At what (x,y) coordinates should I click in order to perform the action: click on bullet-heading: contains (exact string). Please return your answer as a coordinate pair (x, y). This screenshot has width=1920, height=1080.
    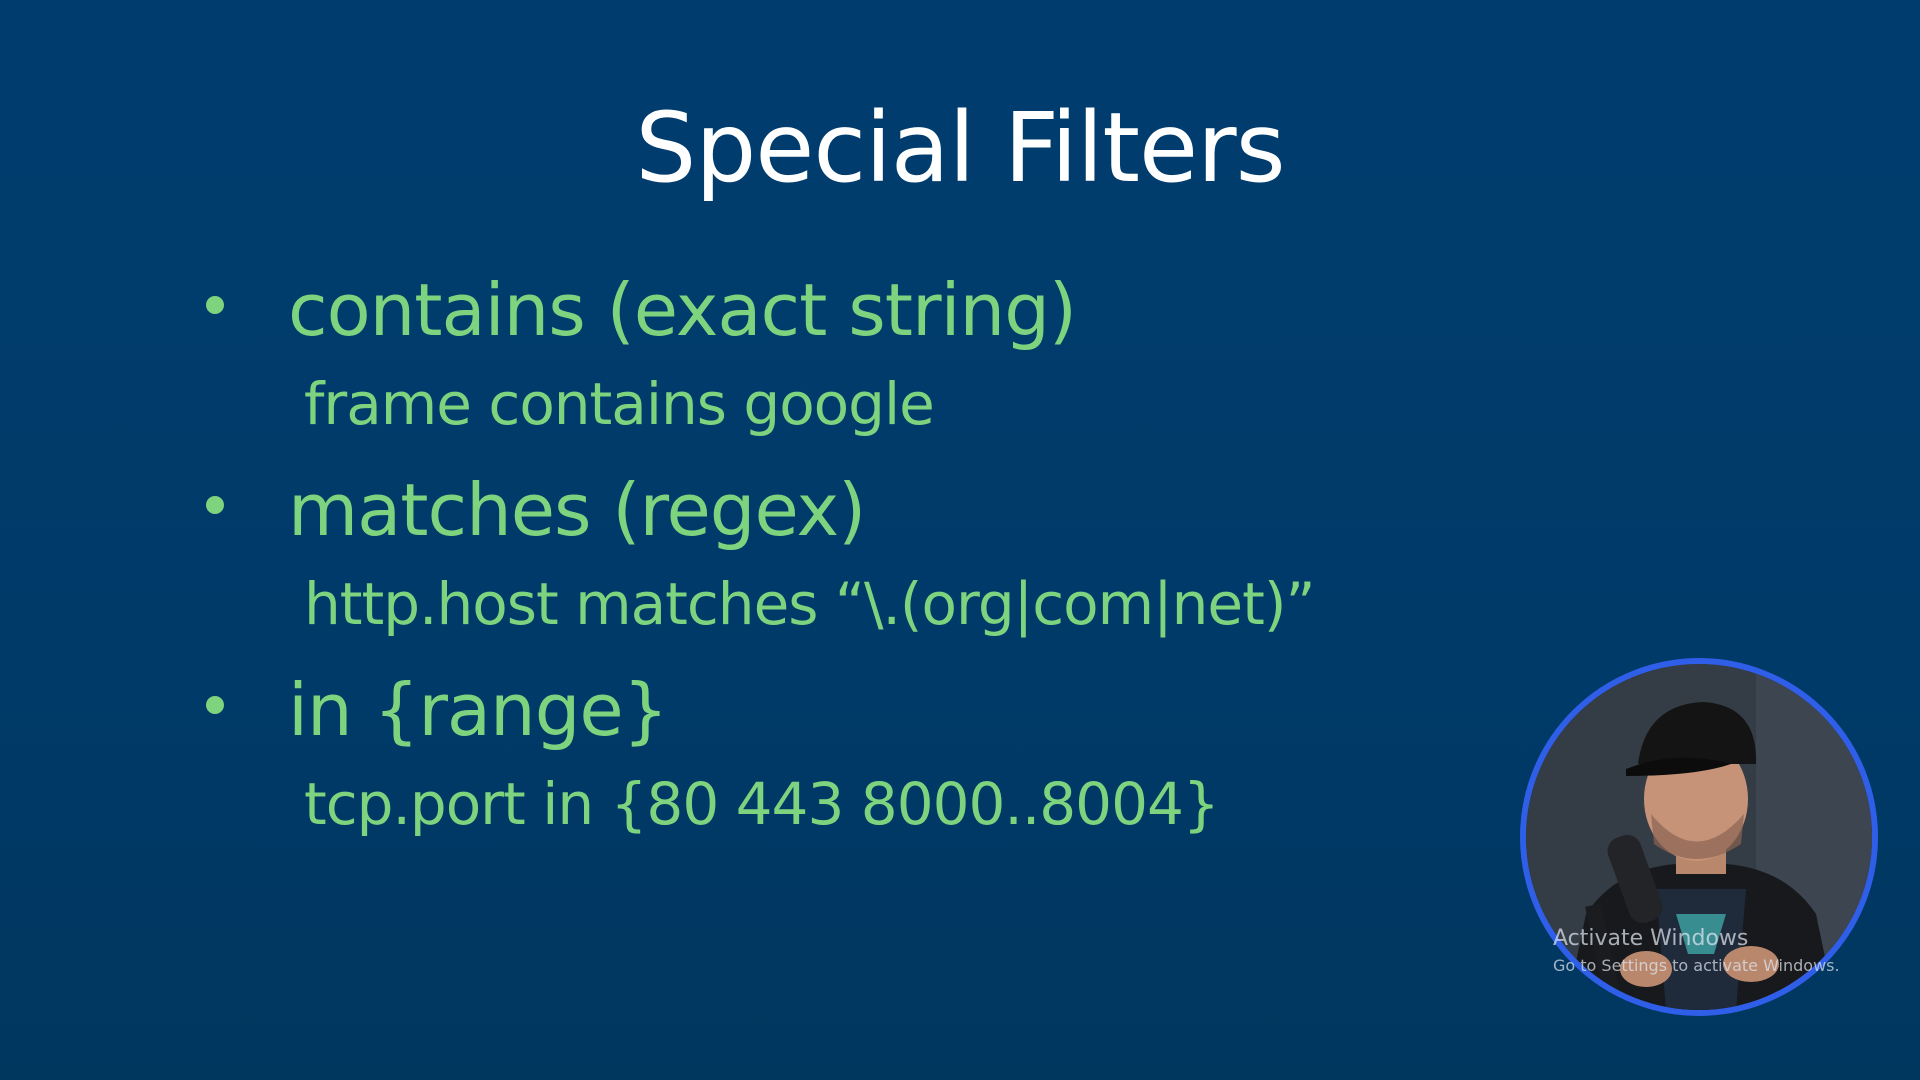
    Looking at the image, I should click on (682, 310).